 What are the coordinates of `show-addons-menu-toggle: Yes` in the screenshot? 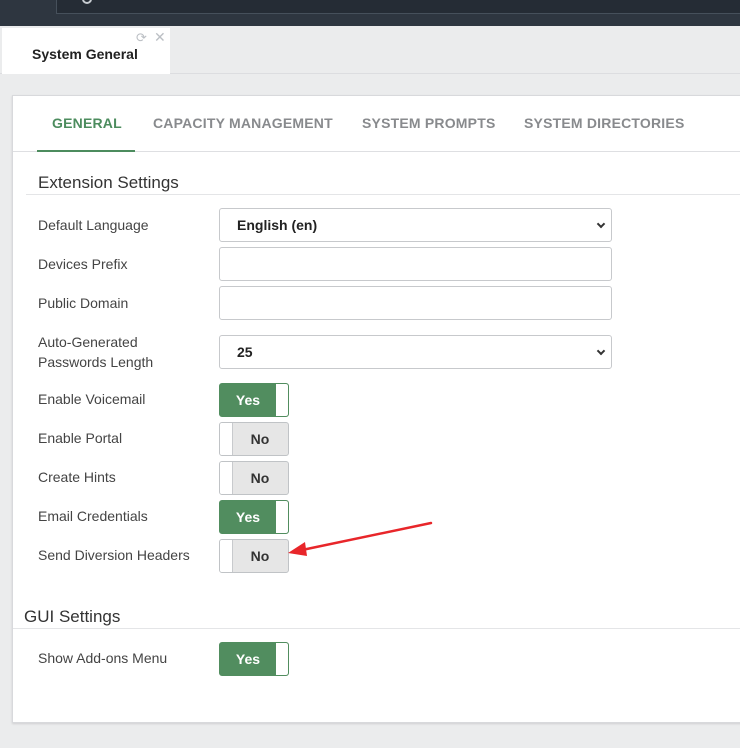 It's located at (254, 659).